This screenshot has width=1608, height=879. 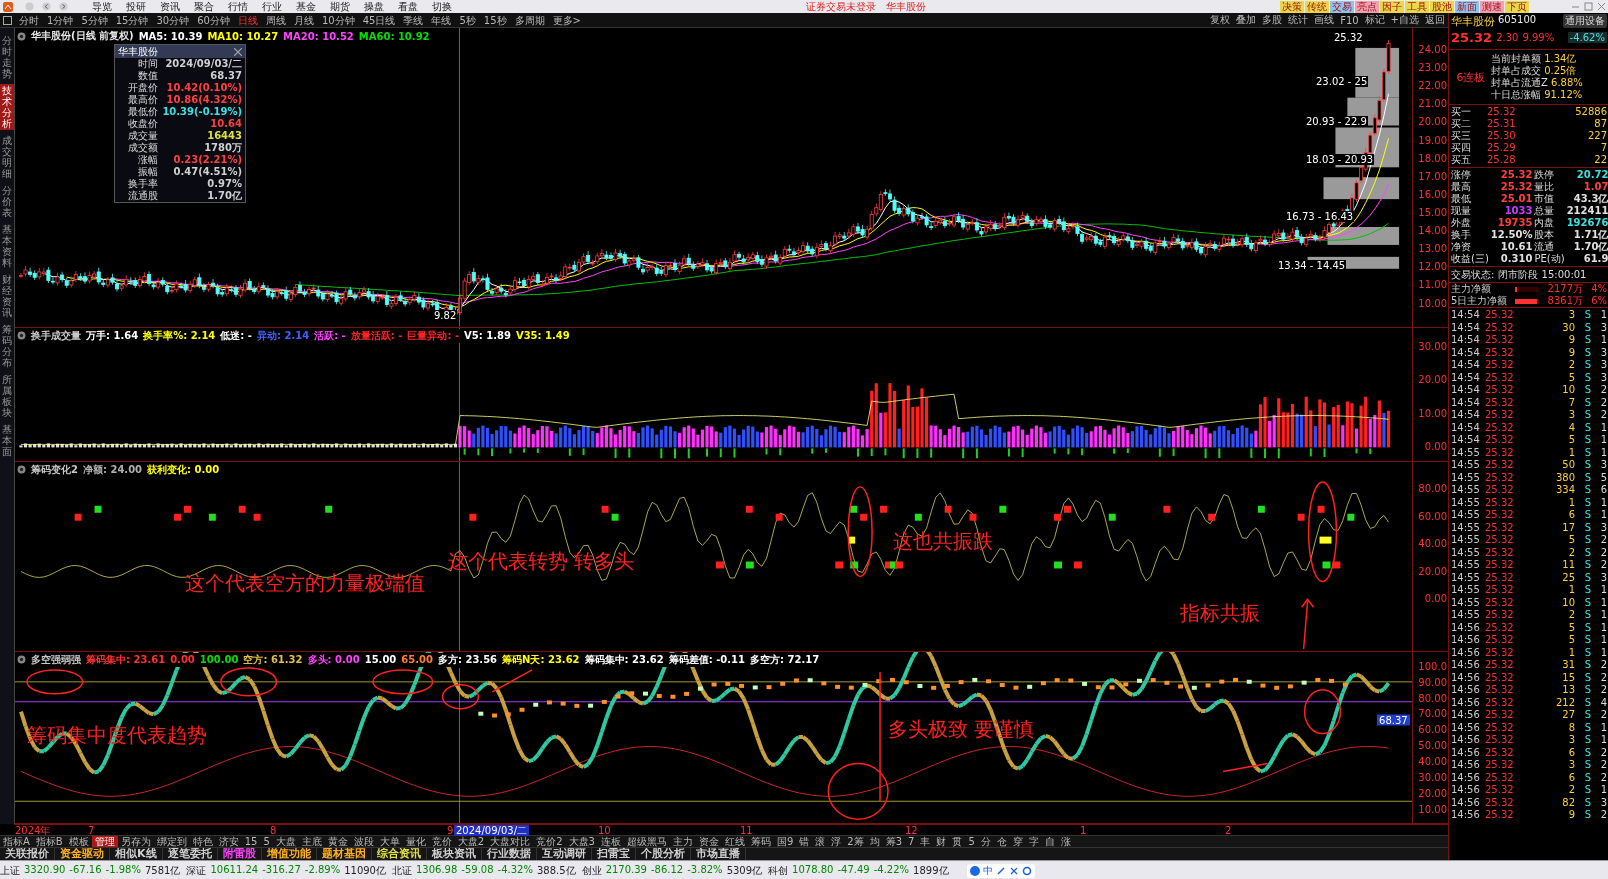 I want to click on menu-item: 期货, so click(x=340, y=6).